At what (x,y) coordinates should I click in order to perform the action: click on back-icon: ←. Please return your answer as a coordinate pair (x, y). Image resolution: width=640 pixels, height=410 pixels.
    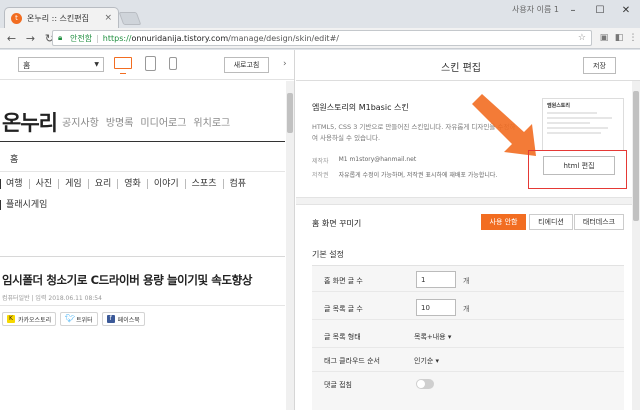
    Looking at the image, I should click on (11, 38).